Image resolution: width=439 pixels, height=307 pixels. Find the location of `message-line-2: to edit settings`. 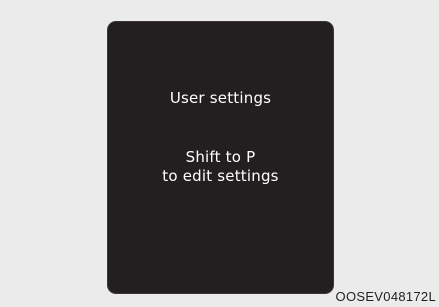

message-line-2: to edit settings is located at coordinates (220, 176).